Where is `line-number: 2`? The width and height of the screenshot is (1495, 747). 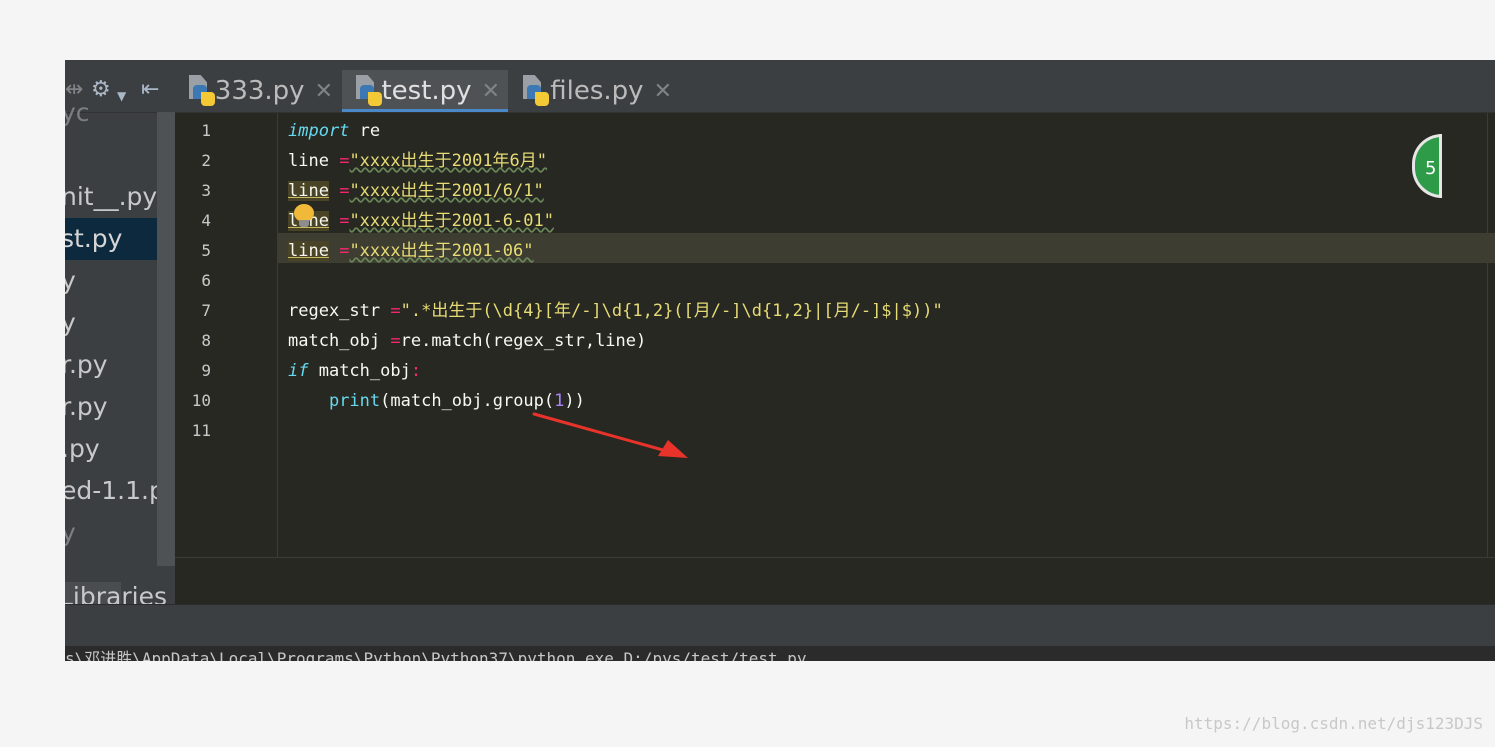 line-number: 2 is located at coordinates (206, 160).